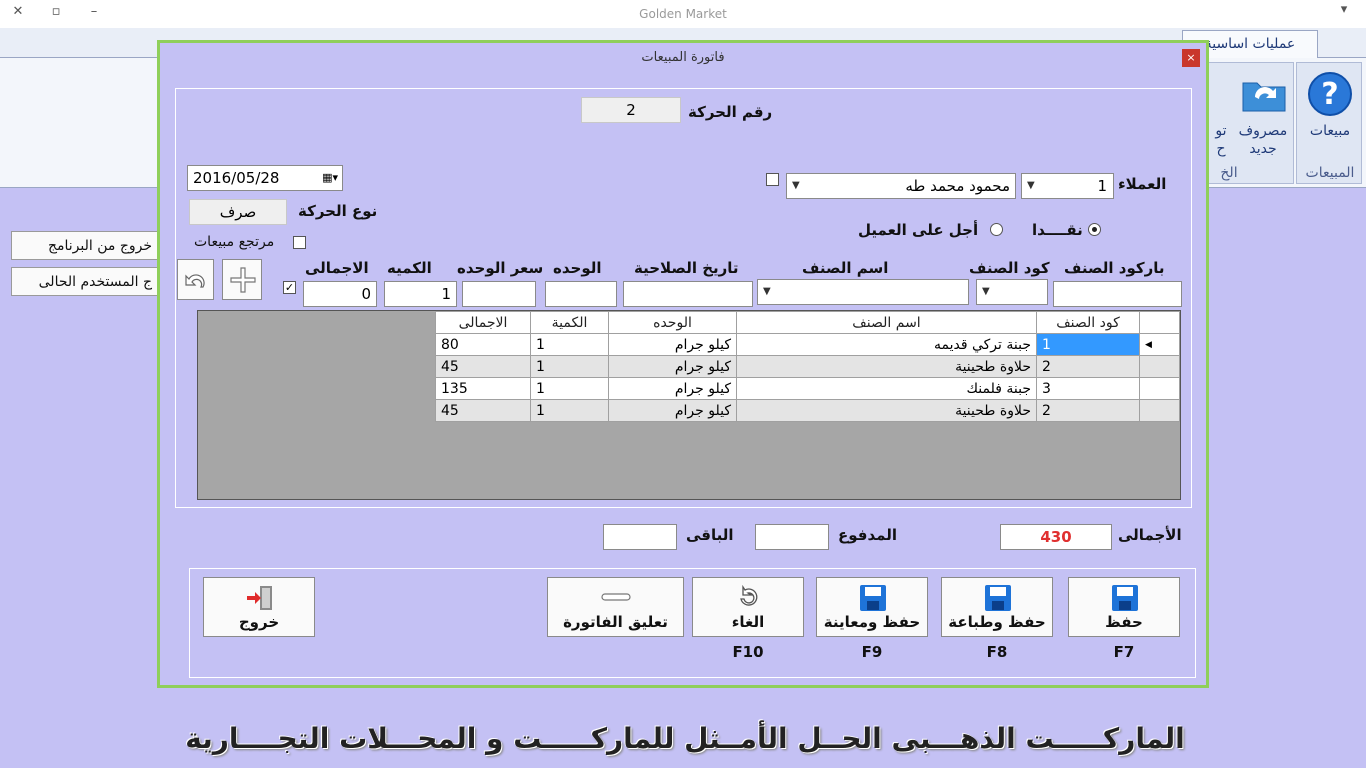  Describe the element at coordinates (483, 322) in the screenshot. I see `col-header-total: الاجمالى` at that location.